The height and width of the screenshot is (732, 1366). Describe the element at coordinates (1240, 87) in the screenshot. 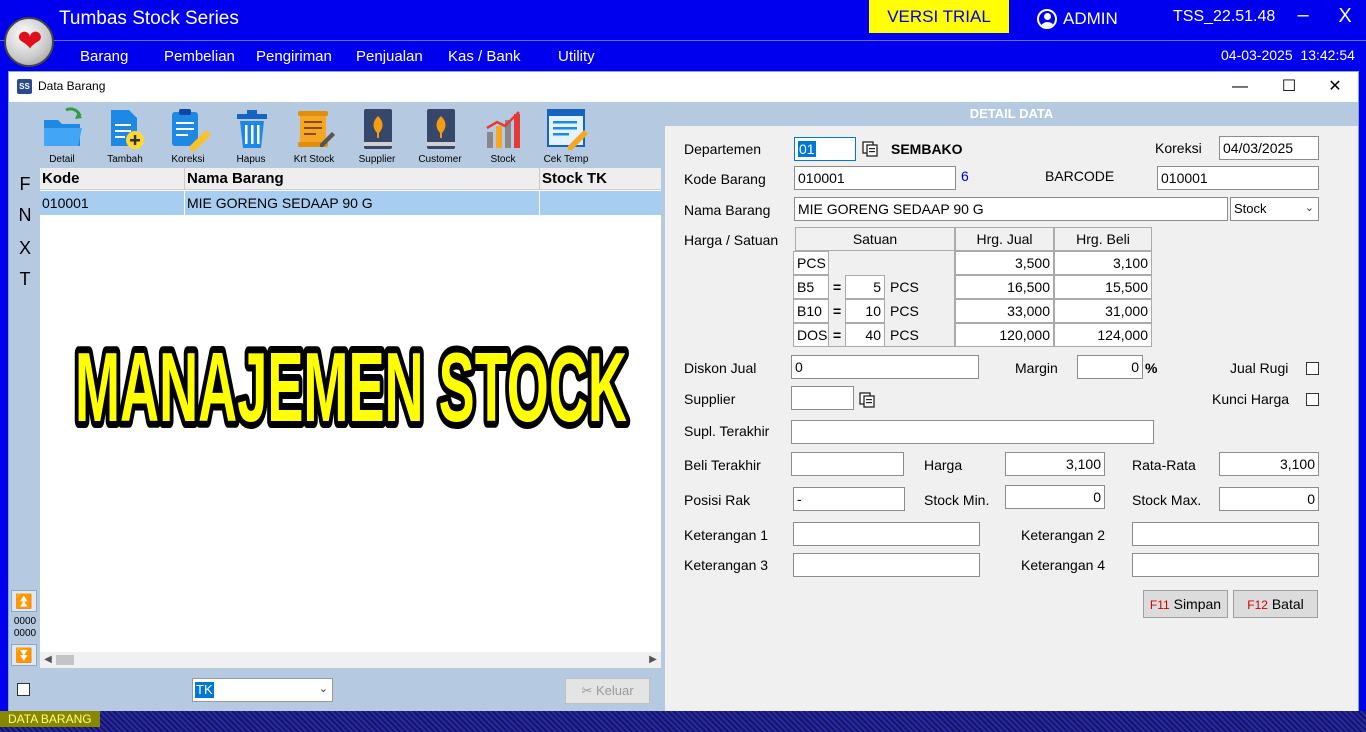

I see `window-minimize-button: —` at that location.